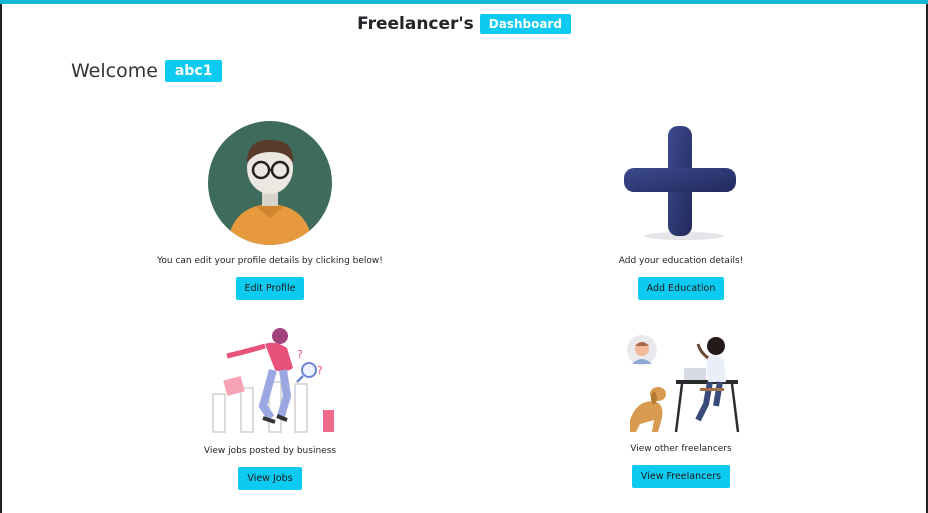 This screenshot has width=928, height=513. I want to click on page-header: Freelancer's Dashboard, so click(464, 24).